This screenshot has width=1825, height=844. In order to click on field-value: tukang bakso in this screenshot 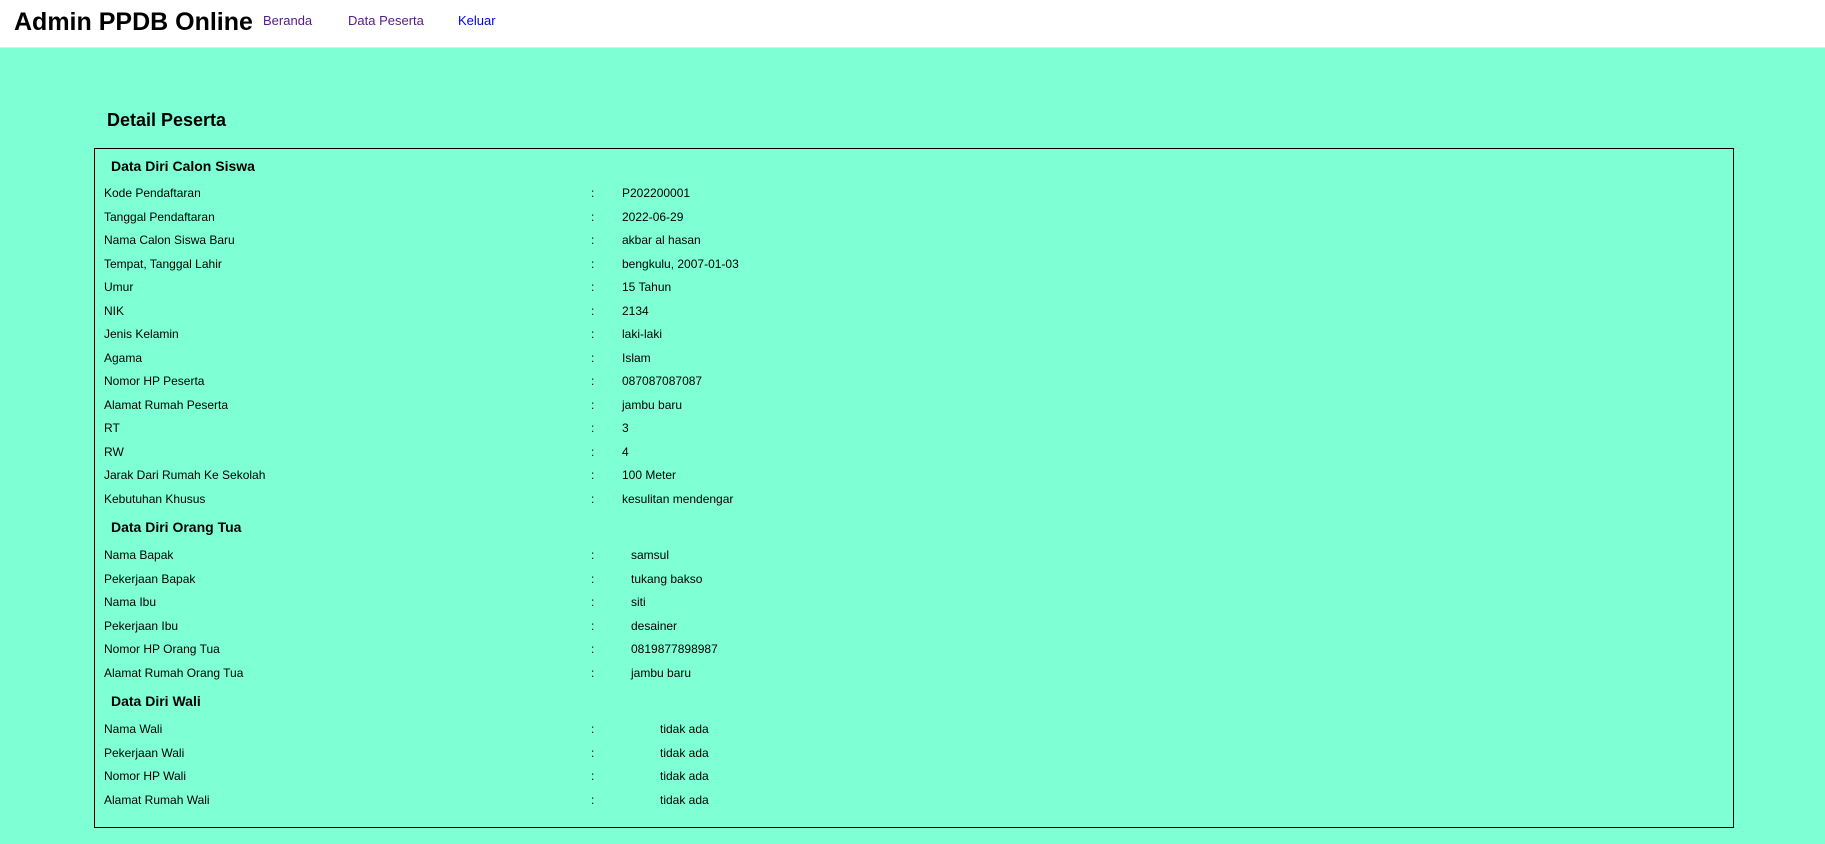, I will do `click(667, 578)`.